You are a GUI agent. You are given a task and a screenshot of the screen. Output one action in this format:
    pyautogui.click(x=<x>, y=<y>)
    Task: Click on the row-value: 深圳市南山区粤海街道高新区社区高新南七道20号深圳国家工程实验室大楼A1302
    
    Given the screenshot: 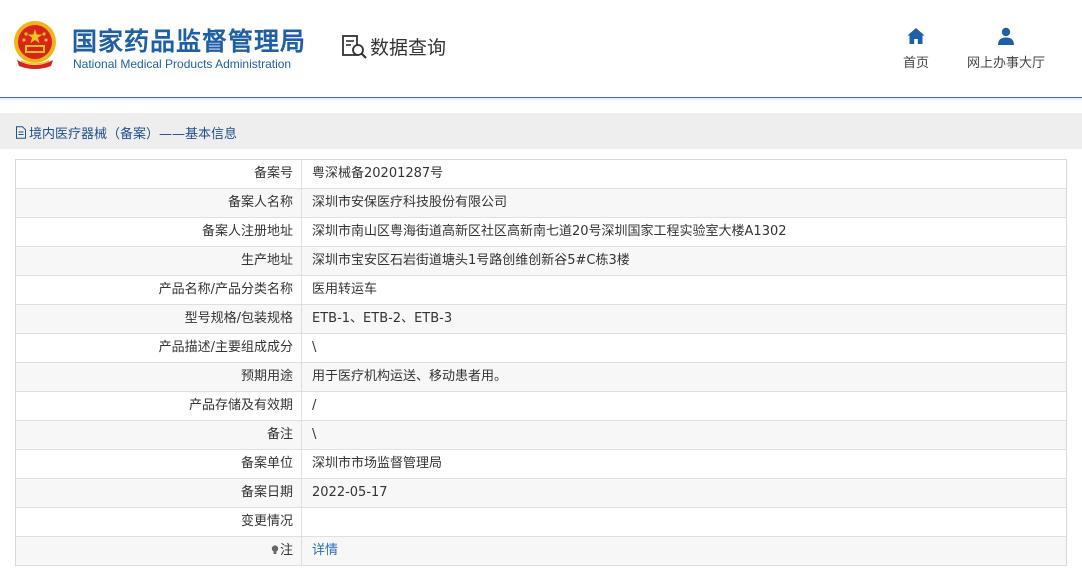 What is the action you would take?
    pyautogui.click(x=549, y=231)
    